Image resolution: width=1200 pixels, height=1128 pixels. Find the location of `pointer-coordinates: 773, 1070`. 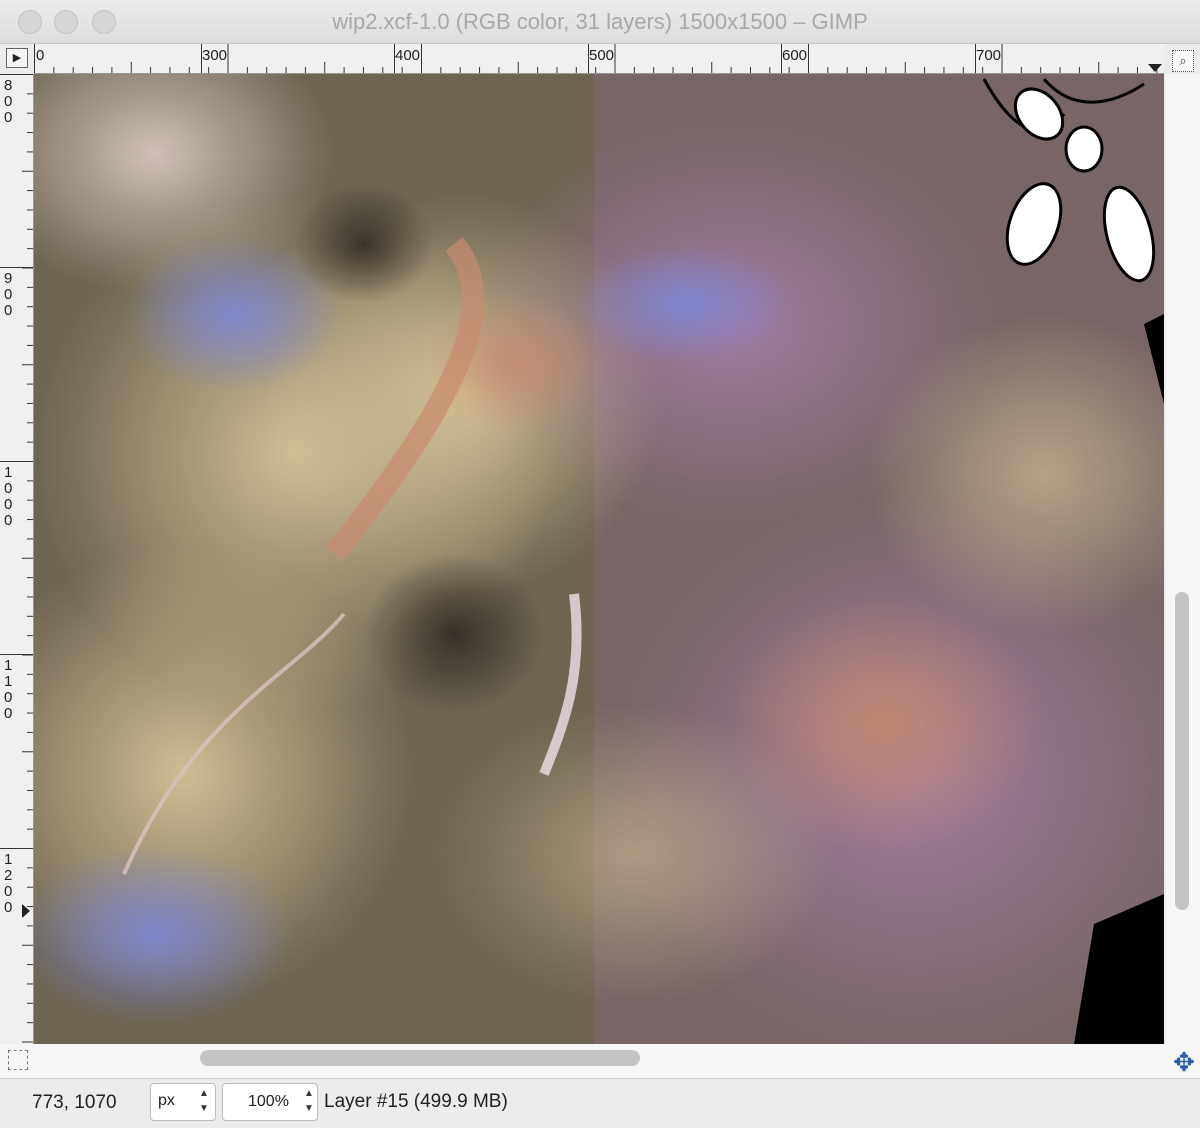

pointer-coordinates: 773, 1070 is located at coordinates (74, 1102).